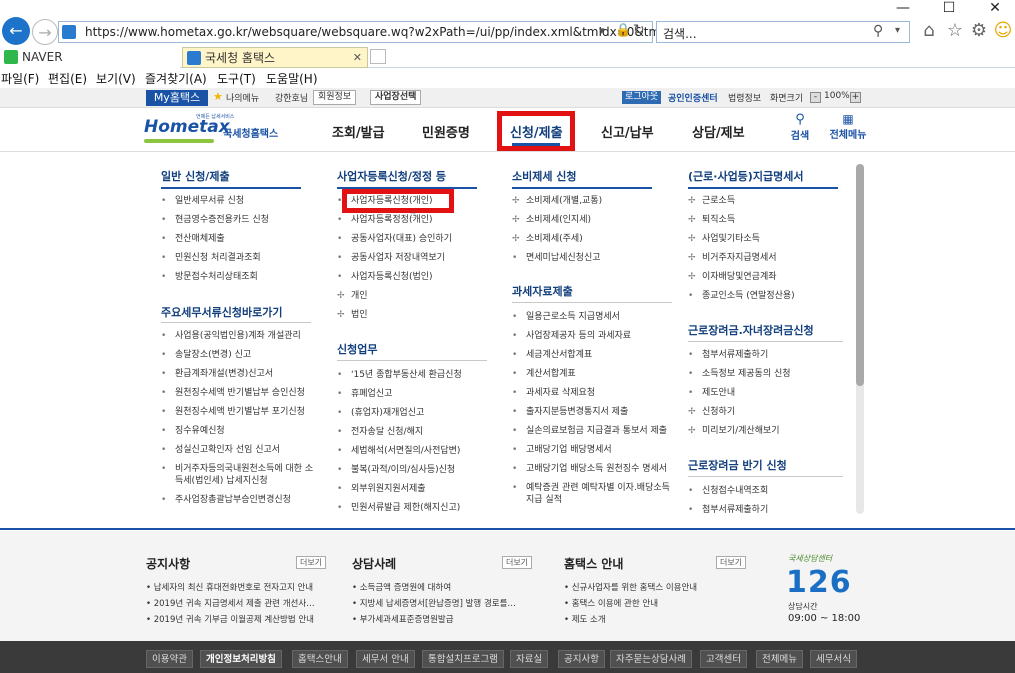  I want to click on gnb-inquiry: 조회/발급, so click(358, 131).